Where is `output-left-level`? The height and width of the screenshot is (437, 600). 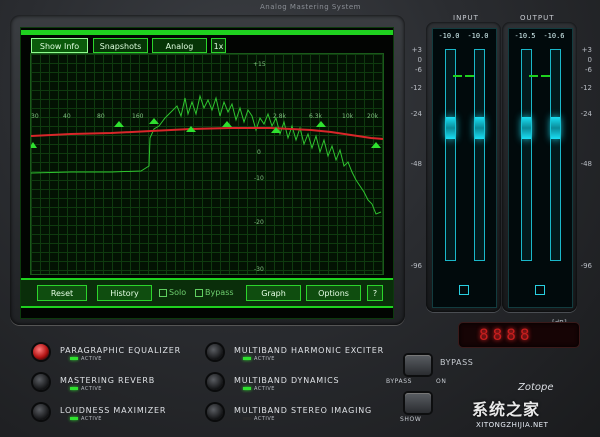
output-left-level is located at coordinates (526, 128).